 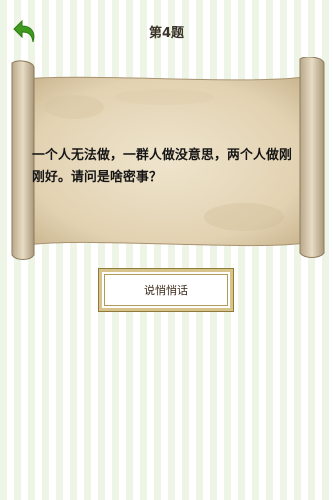 What do you see at coordinates (166, 33) in the screenshot?
I see `page-title: 第4题` at bounding box center [166, 33].